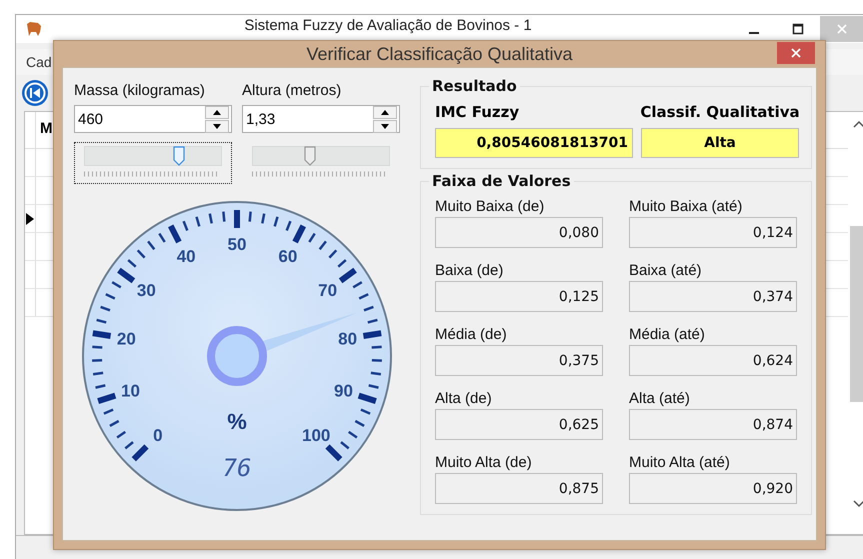  Describe the element at coordinates (292, 90) in the screenshot. I see `field-label: Altura (metros)` at that location.